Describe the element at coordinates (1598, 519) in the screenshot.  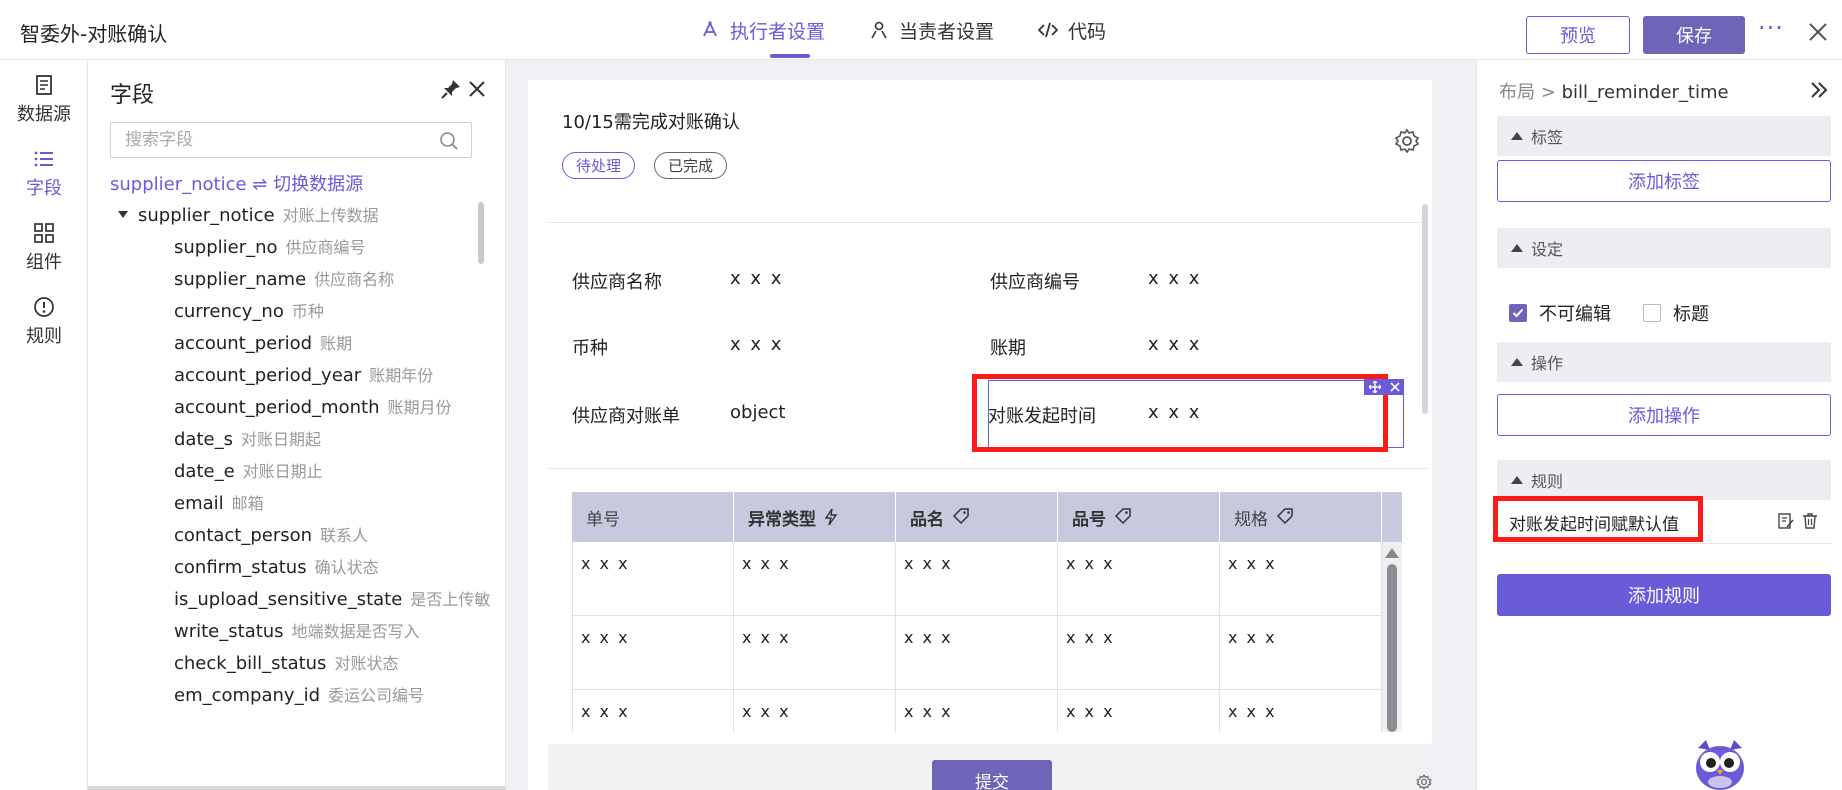
I see `highlight-box` at that location.